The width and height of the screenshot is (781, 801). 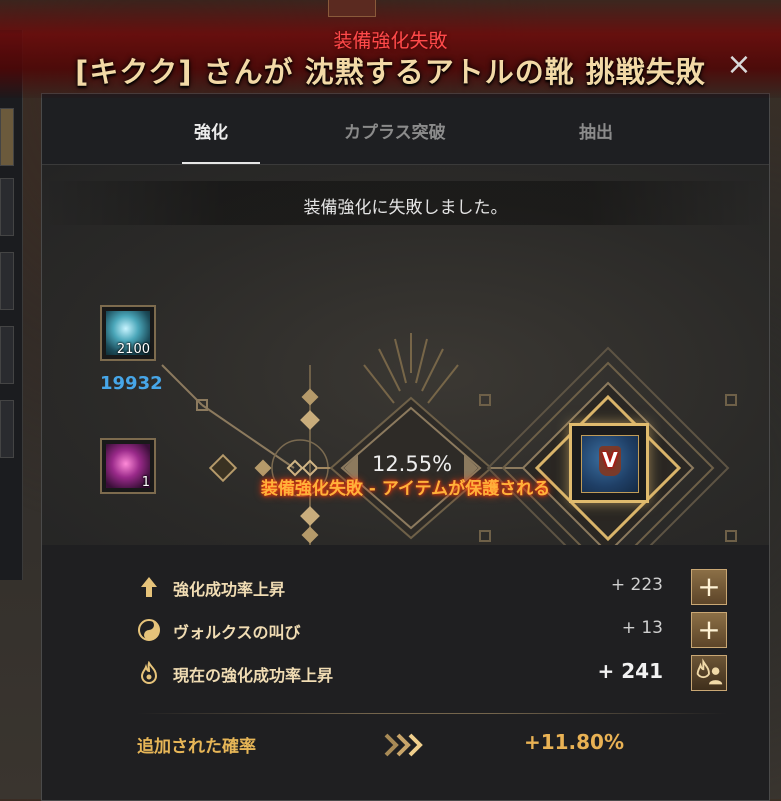 What do you see at coordinates (196, 747) in the screenshot?
I see `added-rate-label: 追加された確率` at bounding box center [196, 747].